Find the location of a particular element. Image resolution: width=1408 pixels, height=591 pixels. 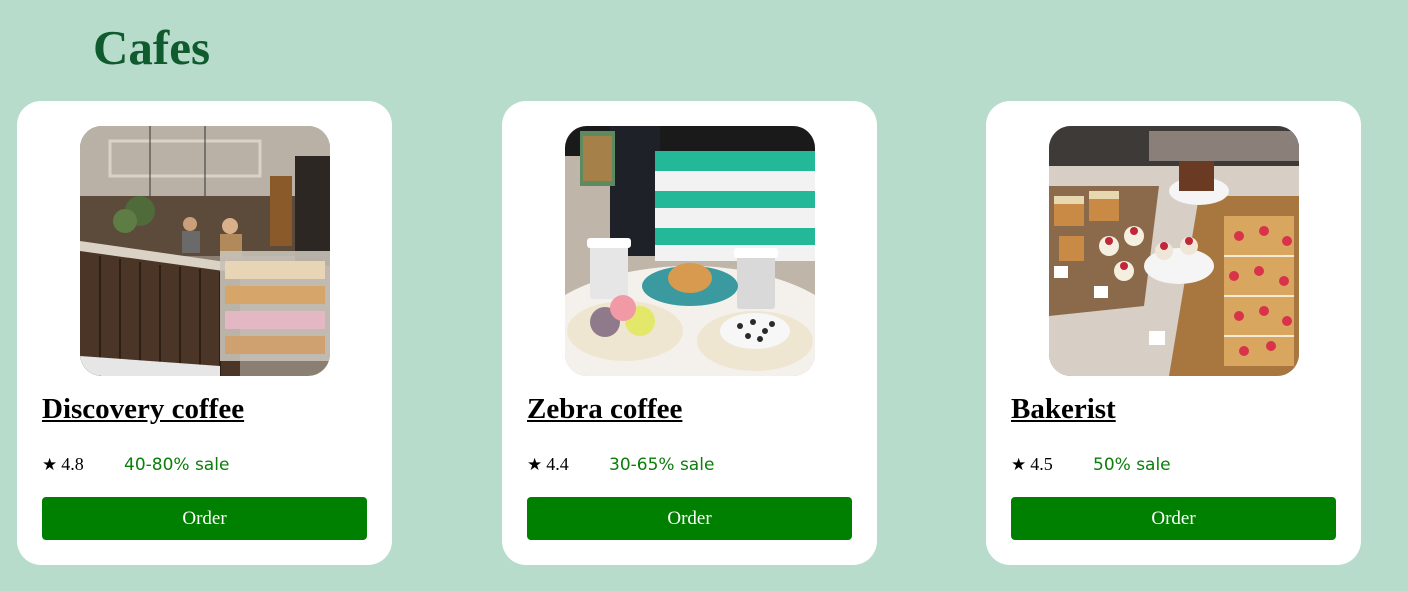

rating-value: 4.5 is located at coordinates (1041, 464).